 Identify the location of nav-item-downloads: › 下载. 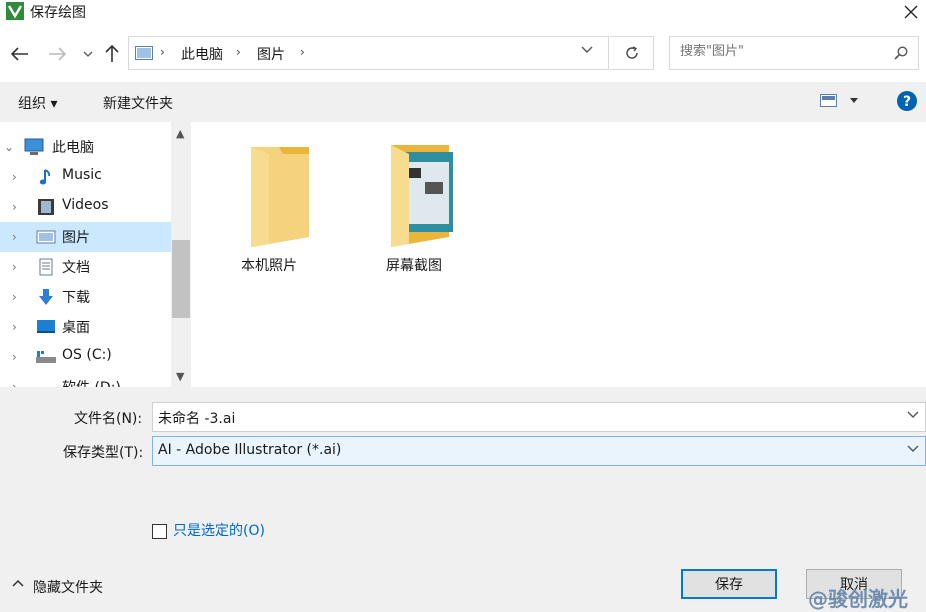
(86, 297).